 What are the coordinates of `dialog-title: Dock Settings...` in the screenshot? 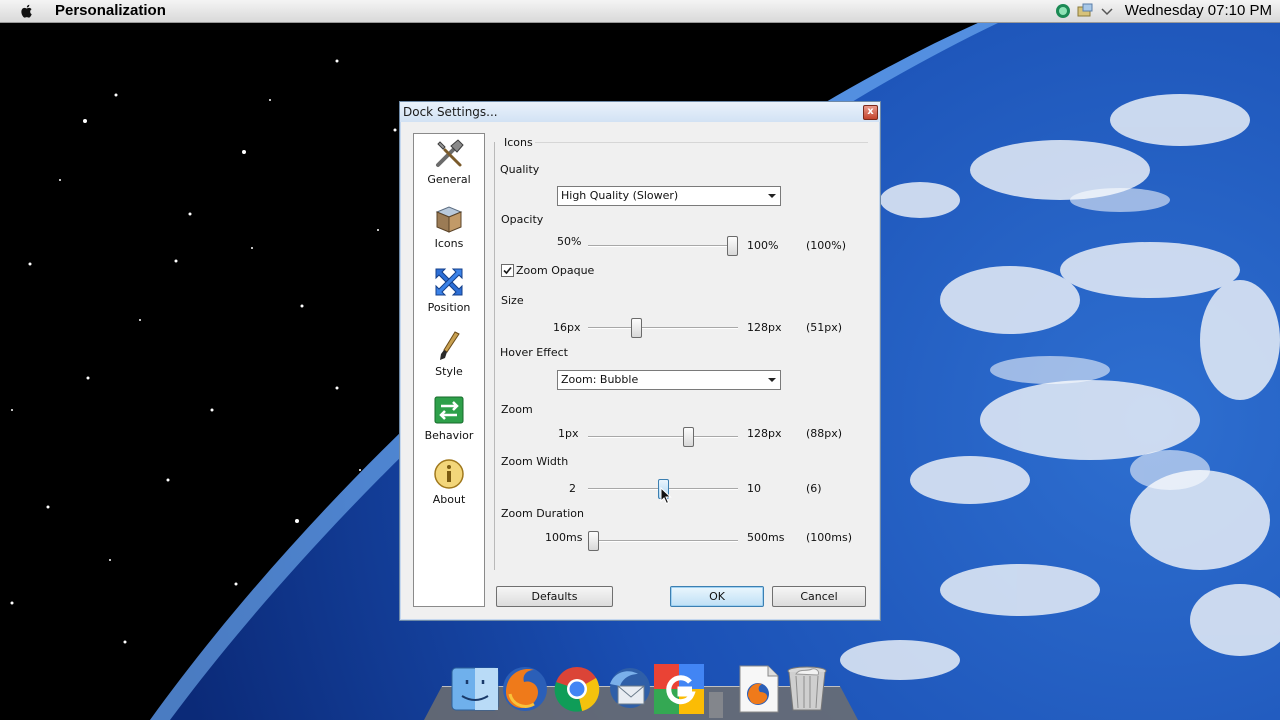 It's located at (450, 112).